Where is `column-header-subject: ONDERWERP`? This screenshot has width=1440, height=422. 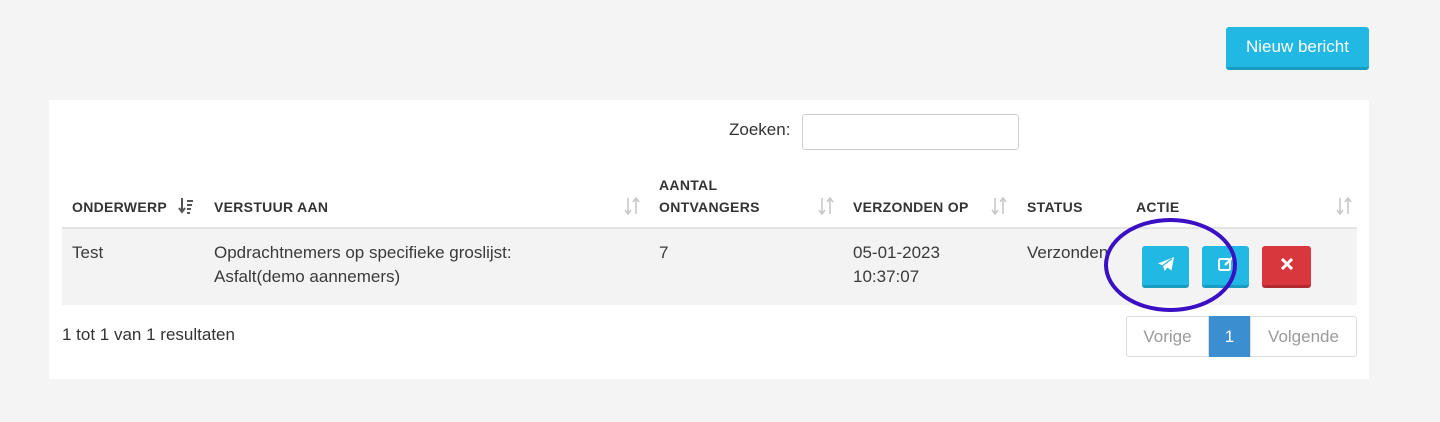 column-header-subject: ONDERWERP is located at coordinates (119, 207).